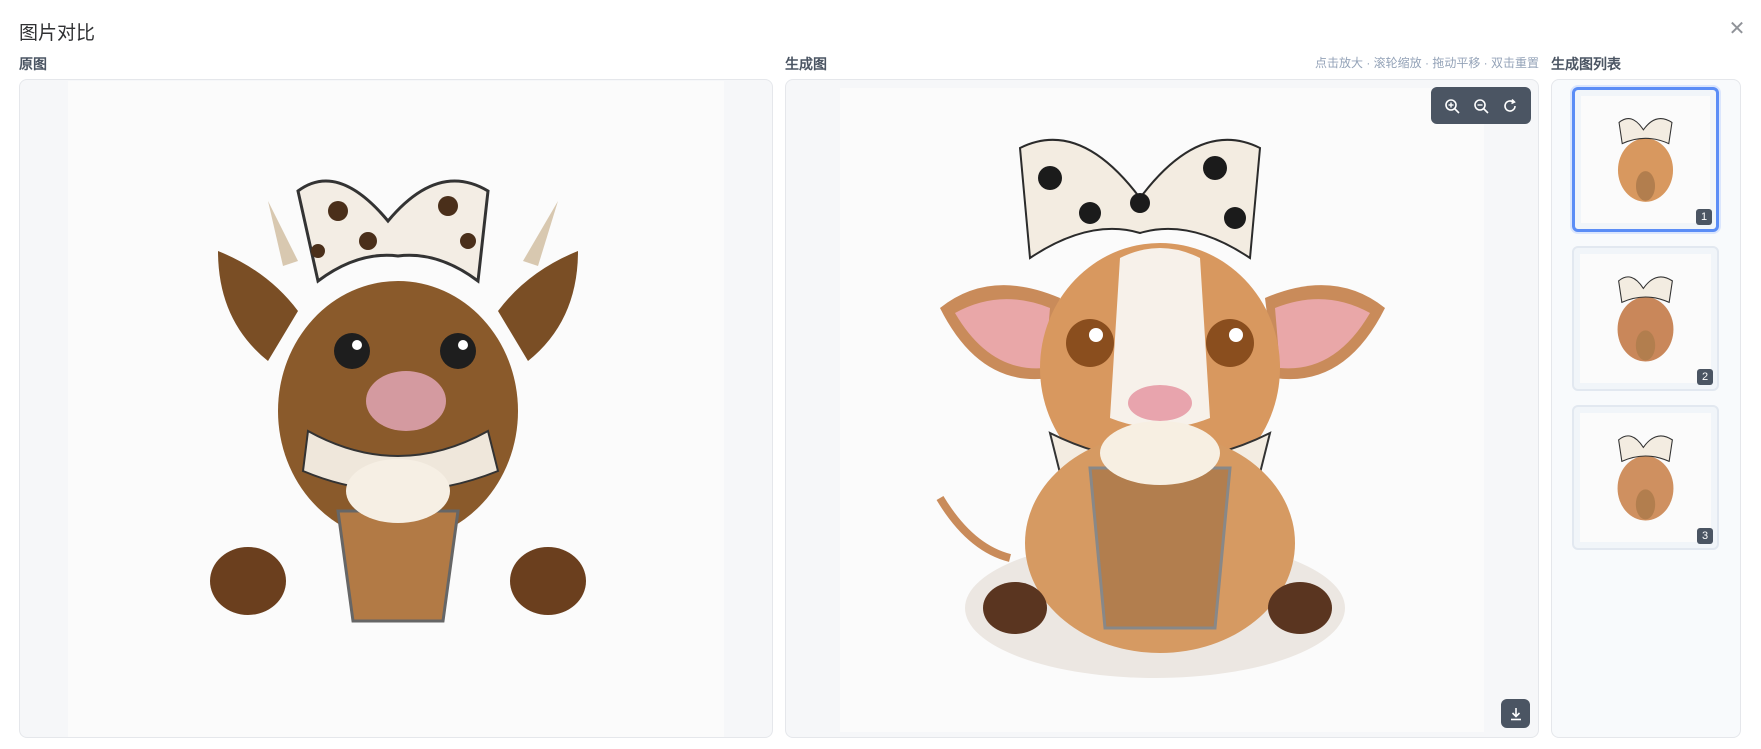 The height and width of the screenshot is (749, 1761). I want to click on thumbnail-item: 1, so click(1645, 159).